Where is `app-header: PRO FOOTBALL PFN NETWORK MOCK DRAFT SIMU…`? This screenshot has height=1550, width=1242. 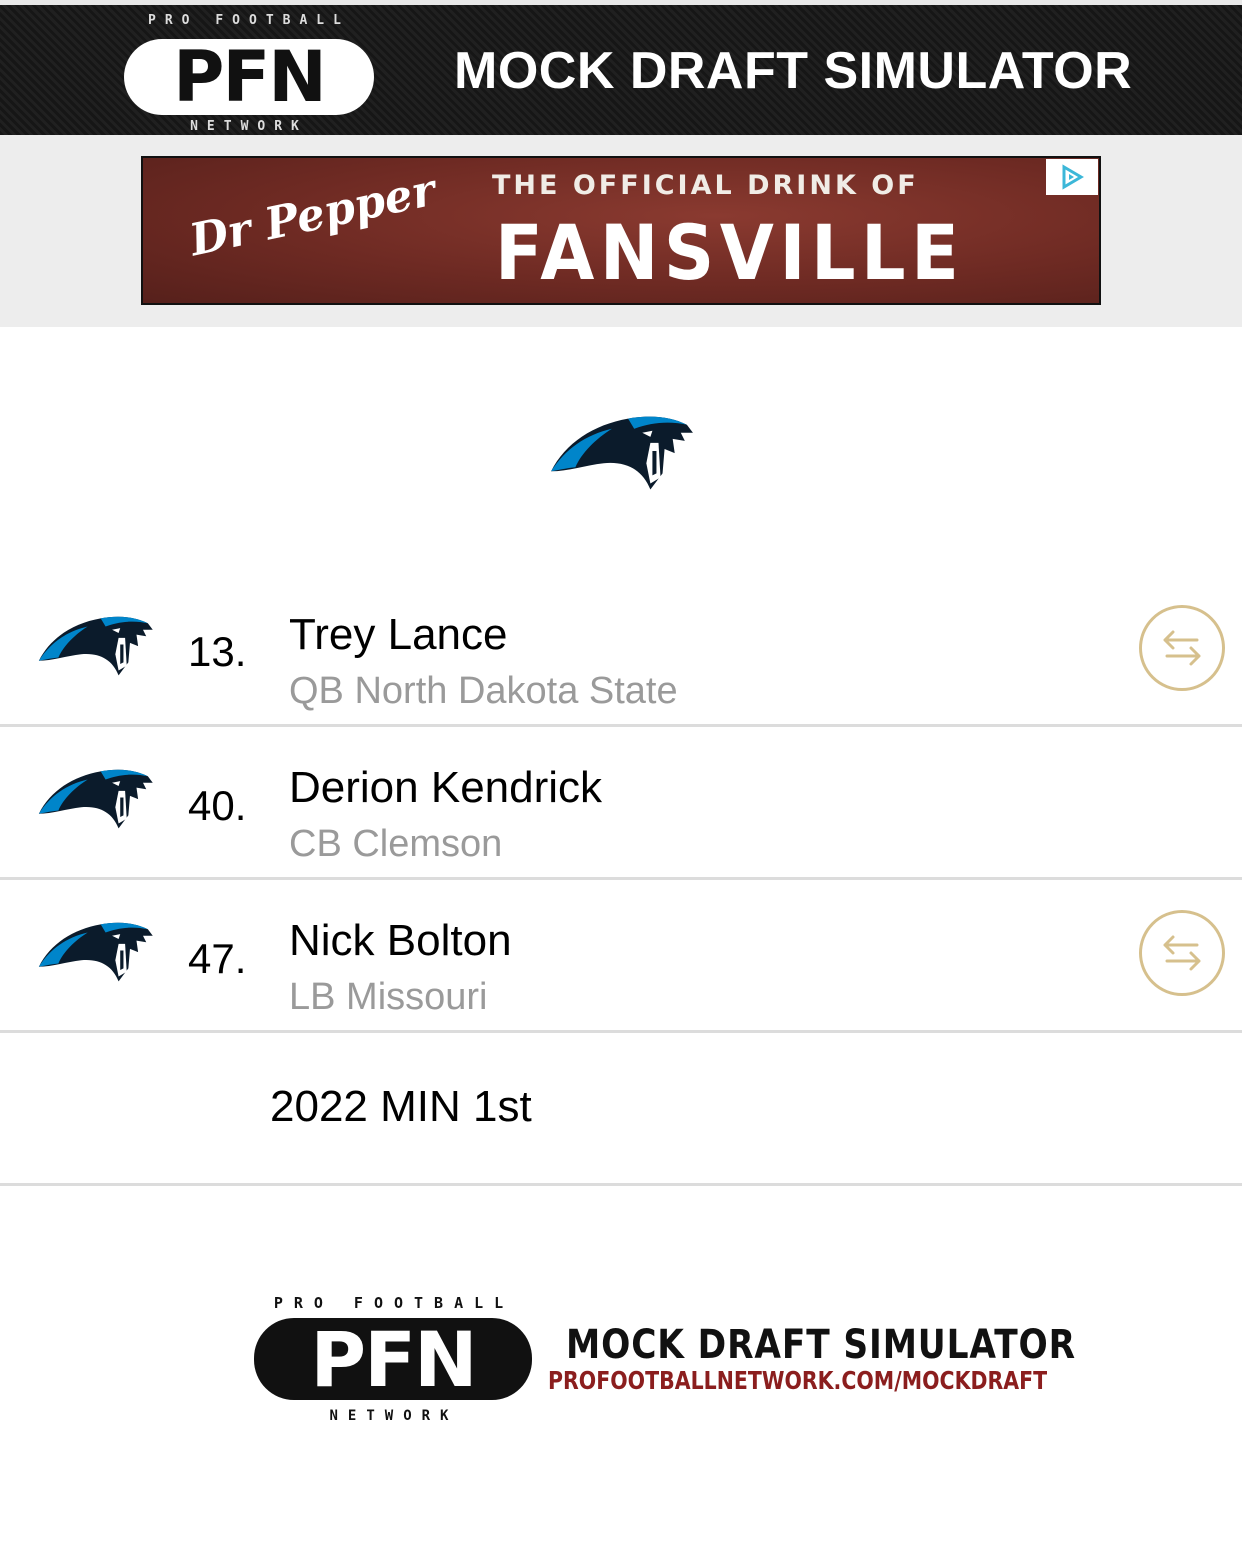 app-header: PRO FOOTBALL PFN NETWORK MOCK DRAFT SIMU… is located at coordinates (621, 70).